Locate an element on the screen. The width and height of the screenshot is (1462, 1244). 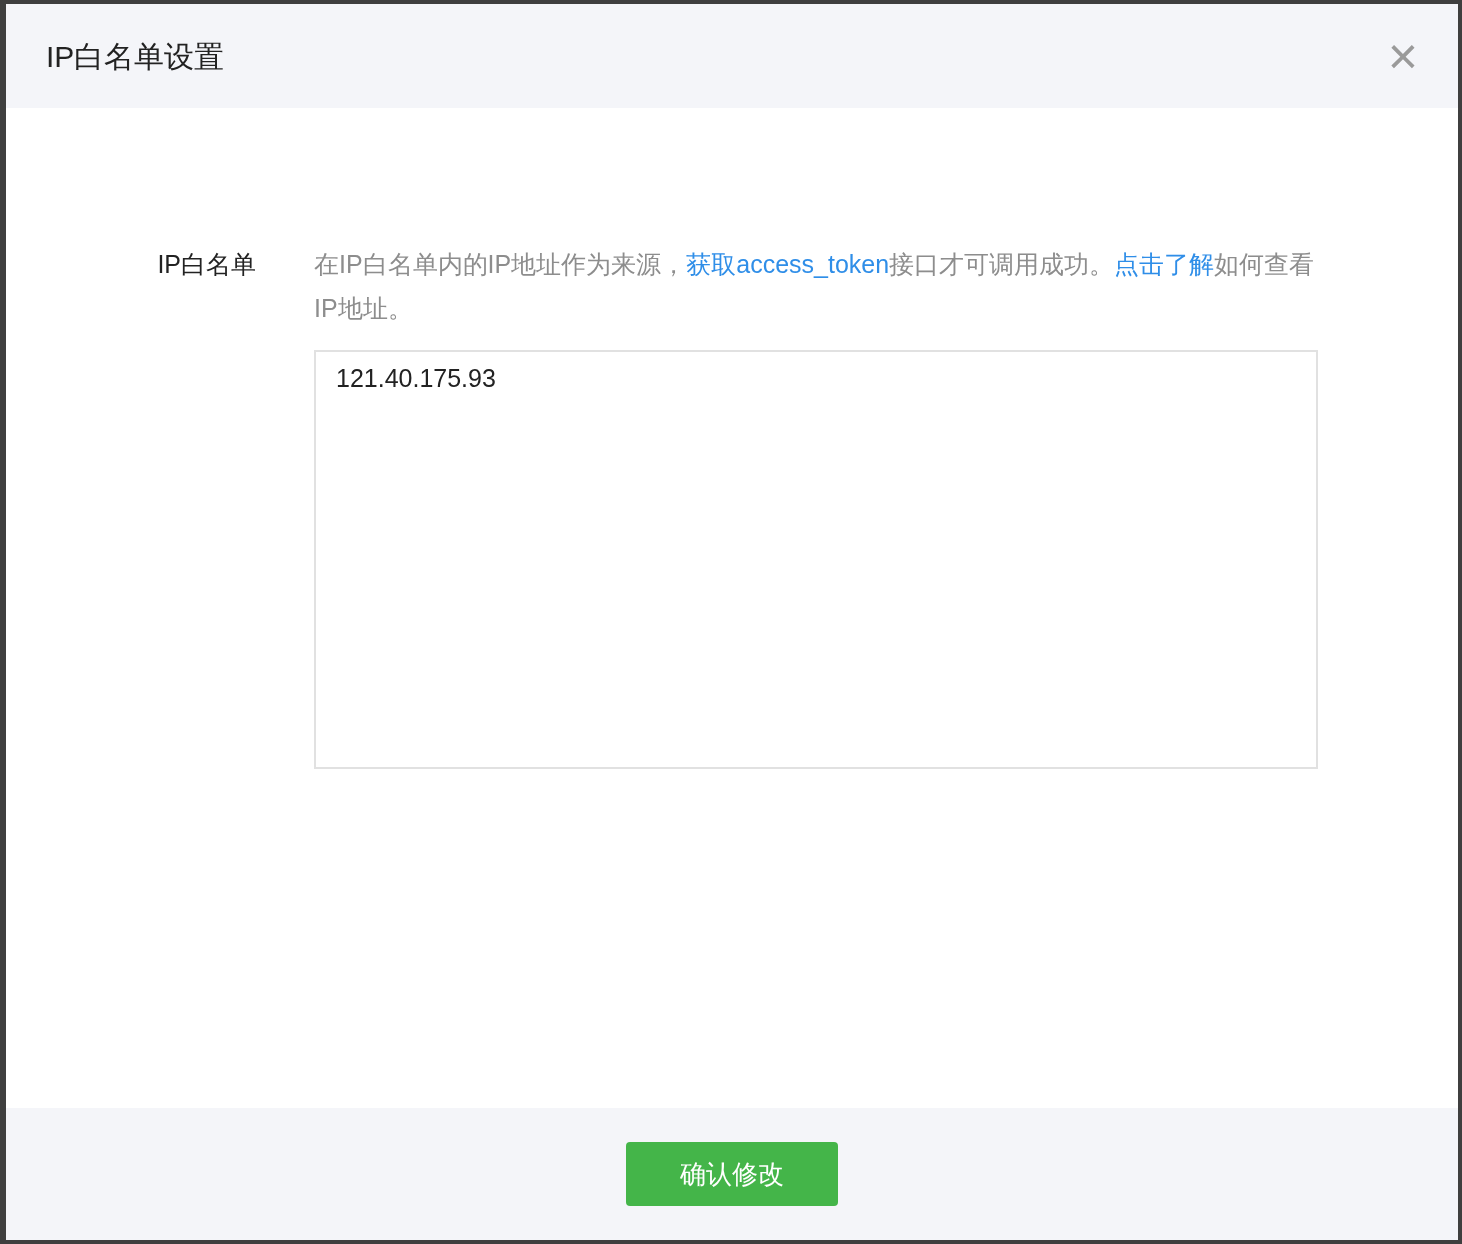
field-label: IP白名单 is located at coordinates (206, 264).